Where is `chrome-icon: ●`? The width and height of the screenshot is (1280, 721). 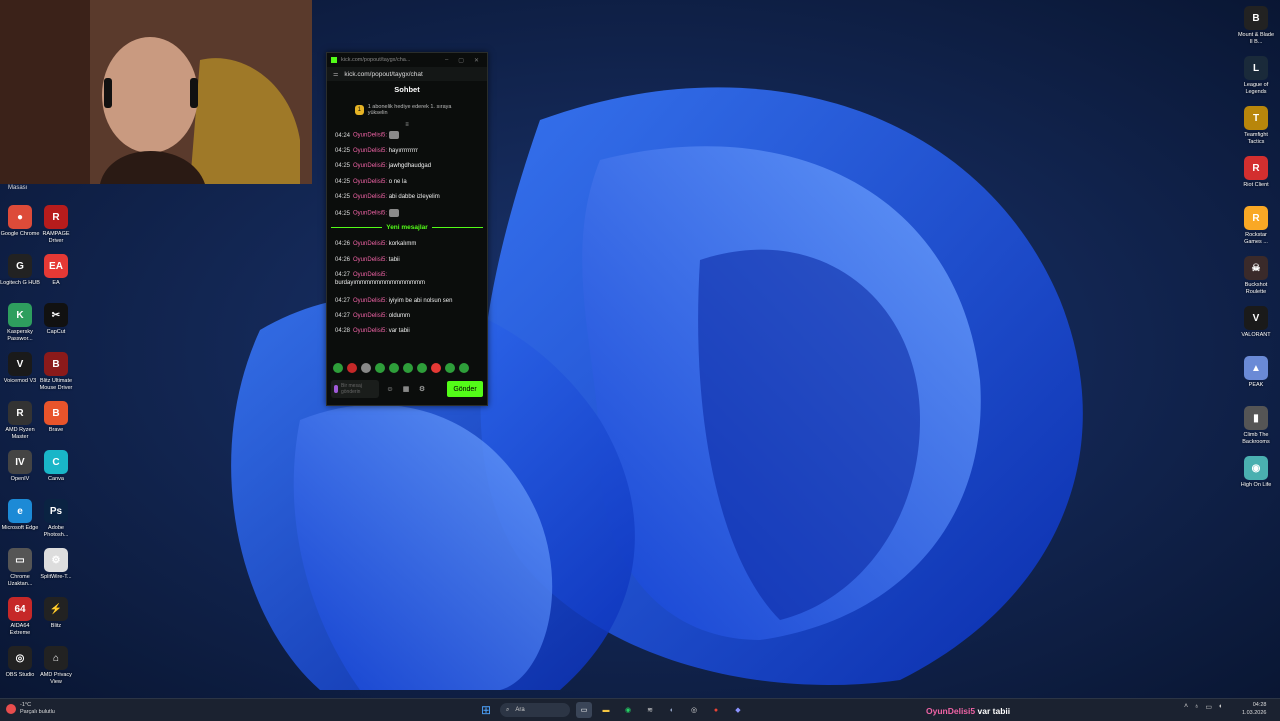
chrome-icon: ● is located at coordinates (20, 217).